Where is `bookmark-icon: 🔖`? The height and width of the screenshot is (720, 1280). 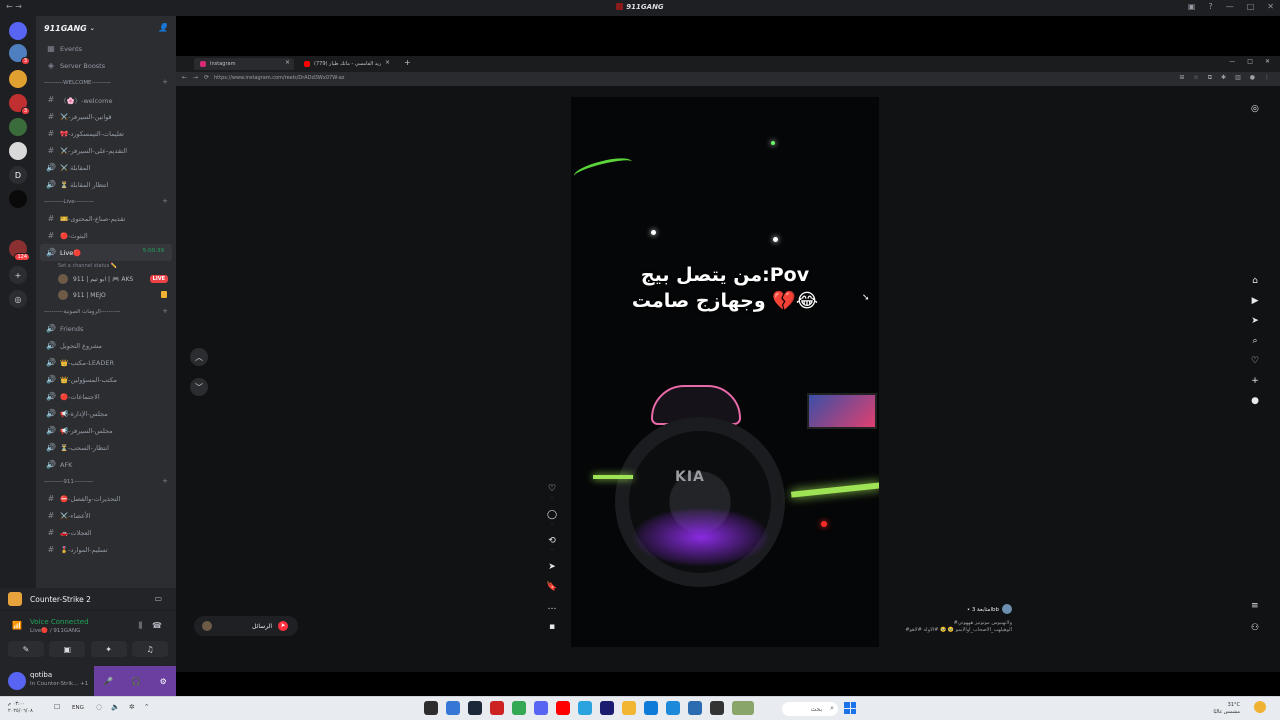 bookmark-icon: 🔖 is located at coordinates (551, 587).